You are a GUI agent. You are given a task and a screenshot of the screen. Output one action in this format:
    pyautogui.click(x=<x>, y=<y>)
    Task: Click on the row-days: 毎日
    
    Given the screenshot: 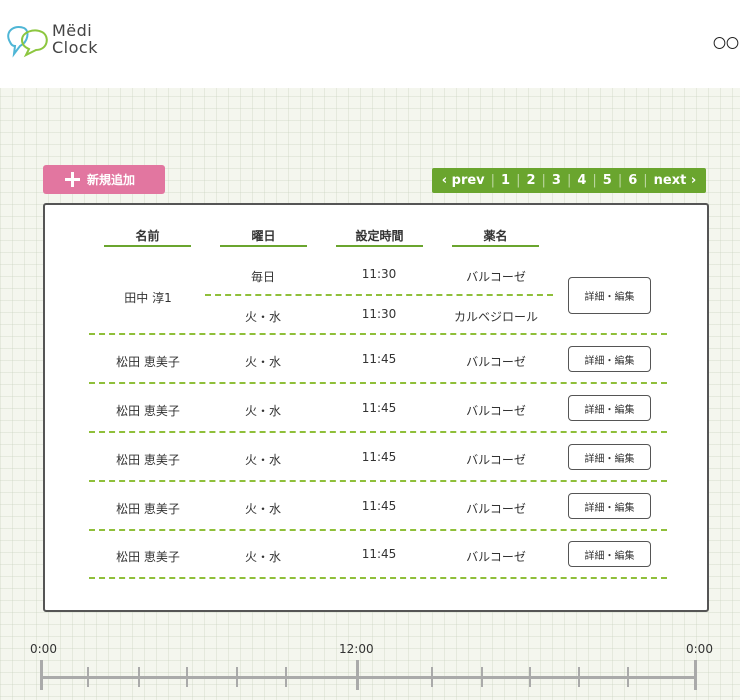 What is the action you would take?
    pyautogui.click(x=262, y=277)
    